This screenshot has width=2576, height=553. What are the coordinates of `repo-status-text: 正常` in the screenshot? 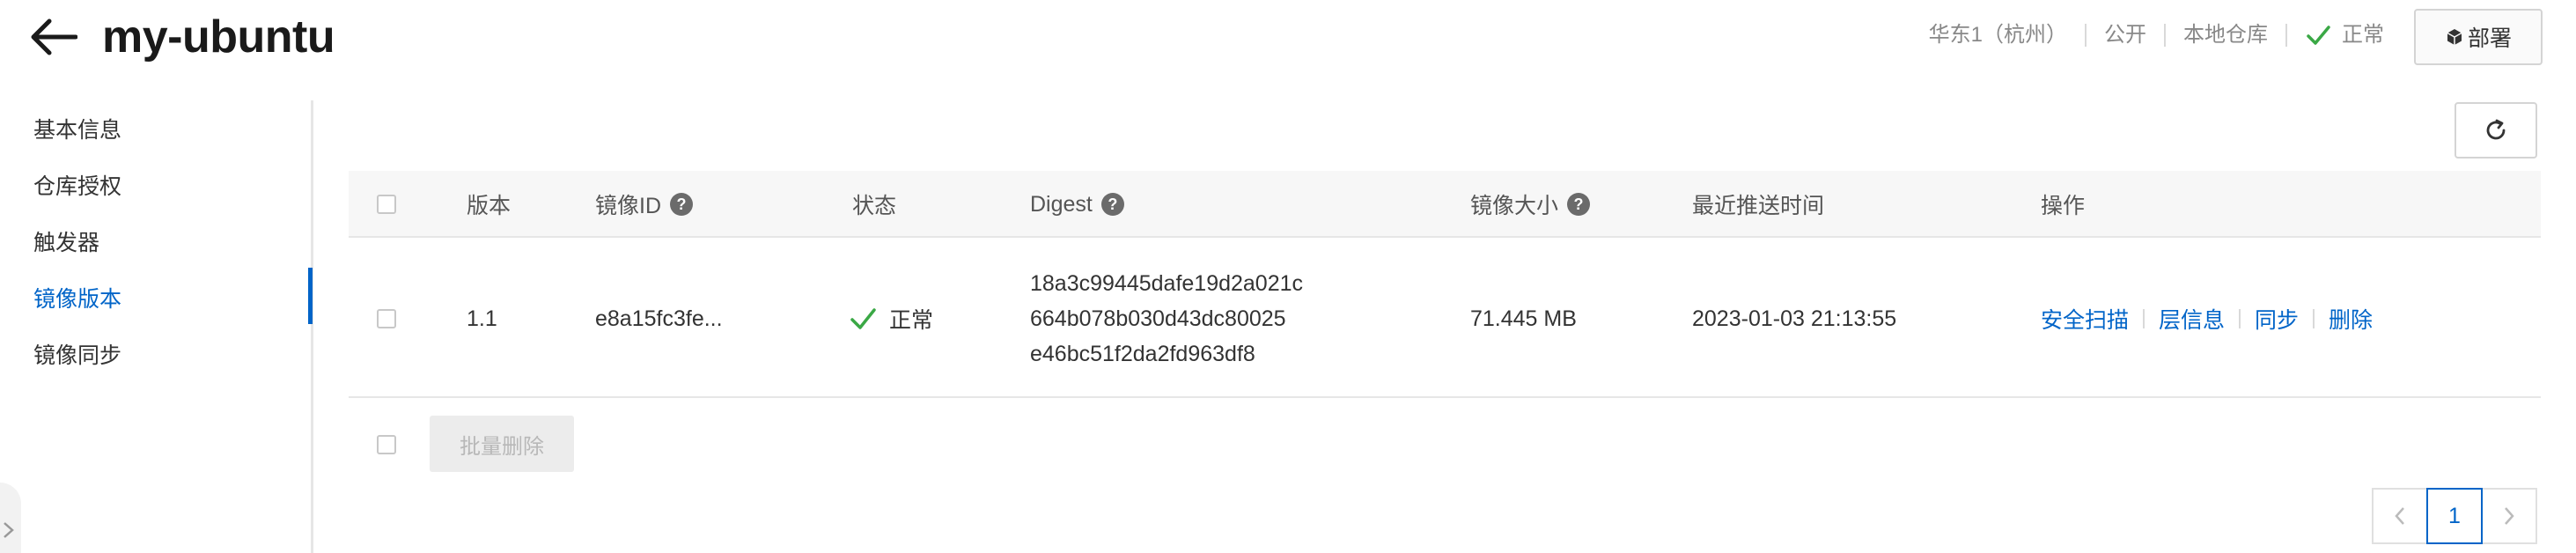 It's located at (2363, 35).